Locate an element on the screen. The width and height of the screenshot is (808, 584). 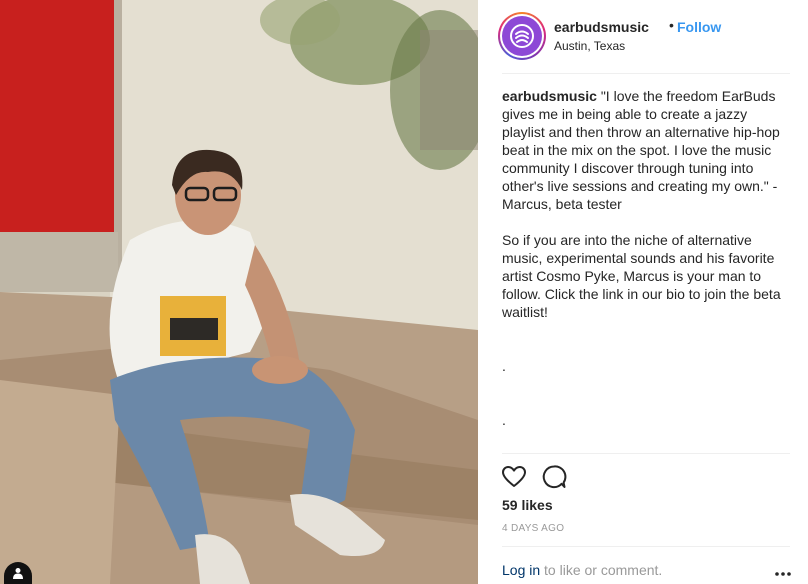
more-options-icon is located at coordinates (783, 571).